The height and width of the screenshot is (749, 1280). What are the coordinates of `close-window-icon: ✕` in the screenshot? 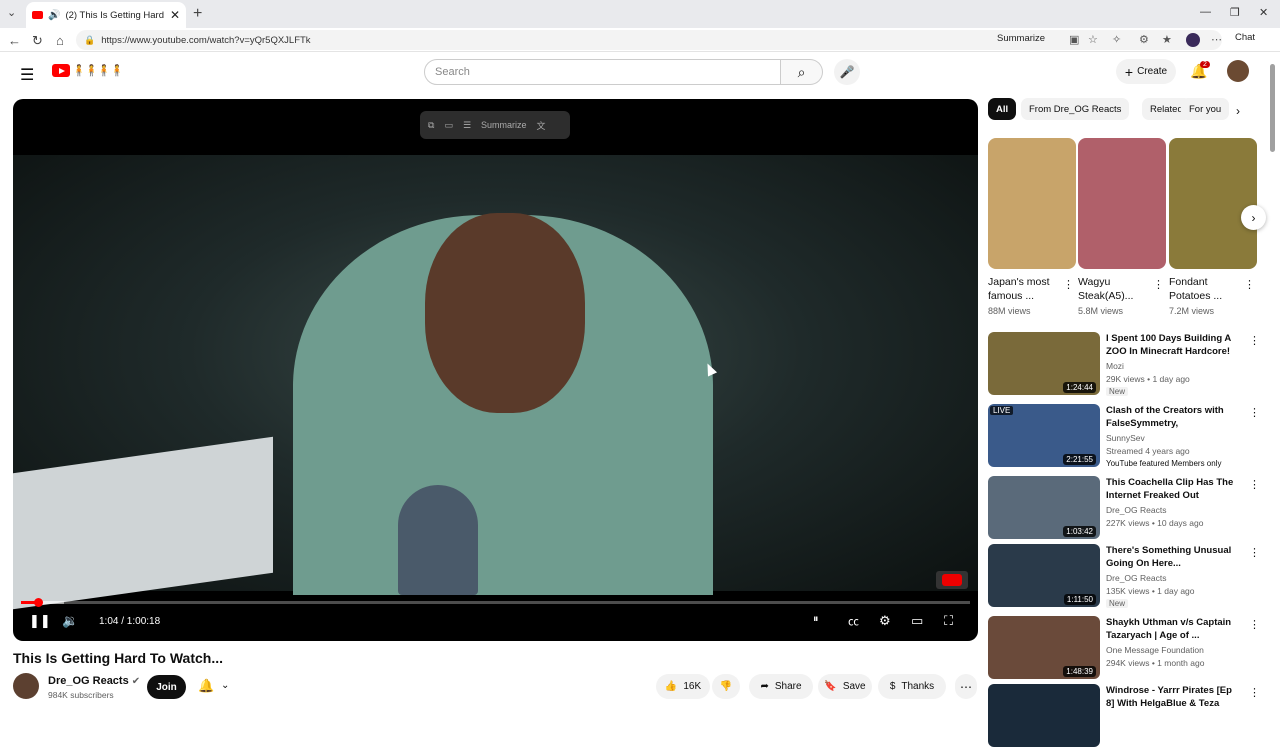 It's located at (1263, 12).